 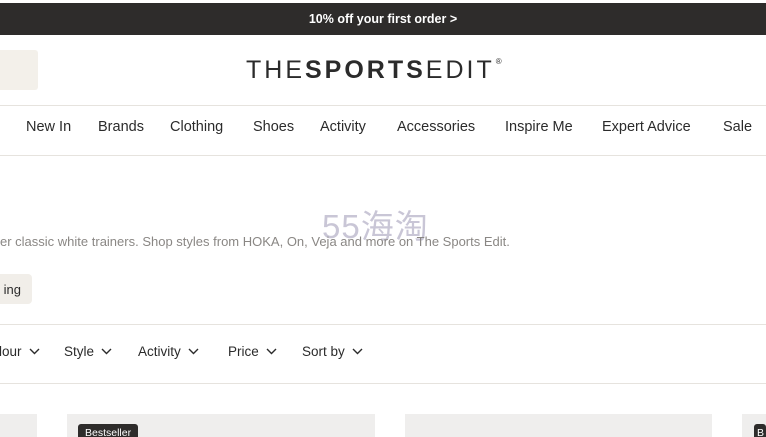 What do you see at coordinates (48, 127) in the screenshot?
I see `nav-item-new-in: New In` at bounding box center [48, 127].